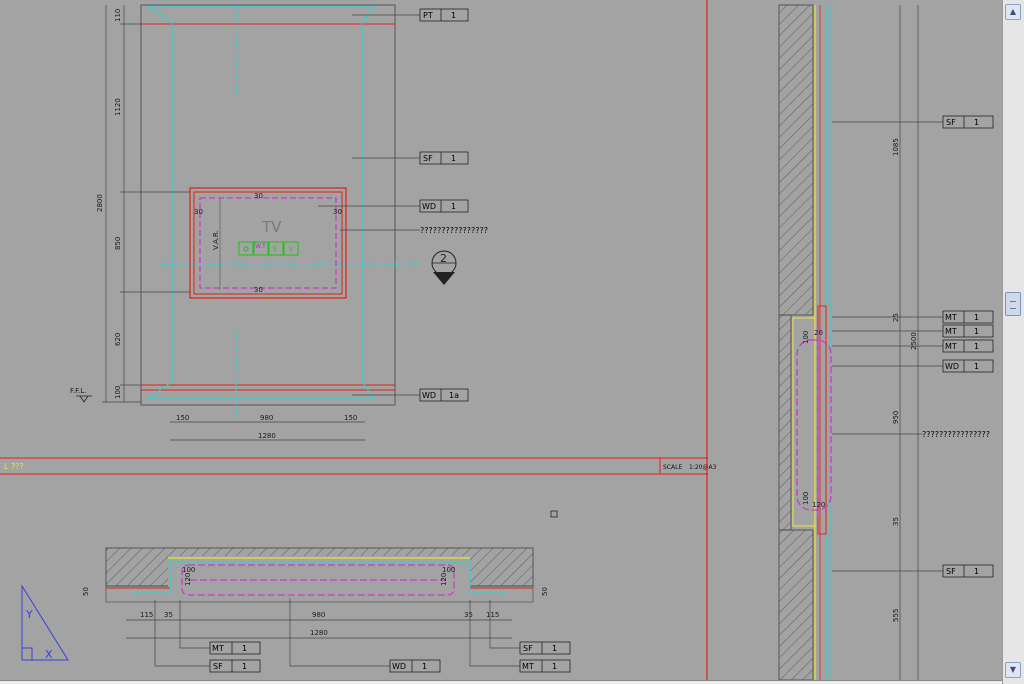  Describe the element at coordinates (168, 615) in the screenshot. I see `plan-dim-35-left: 35` at that location.